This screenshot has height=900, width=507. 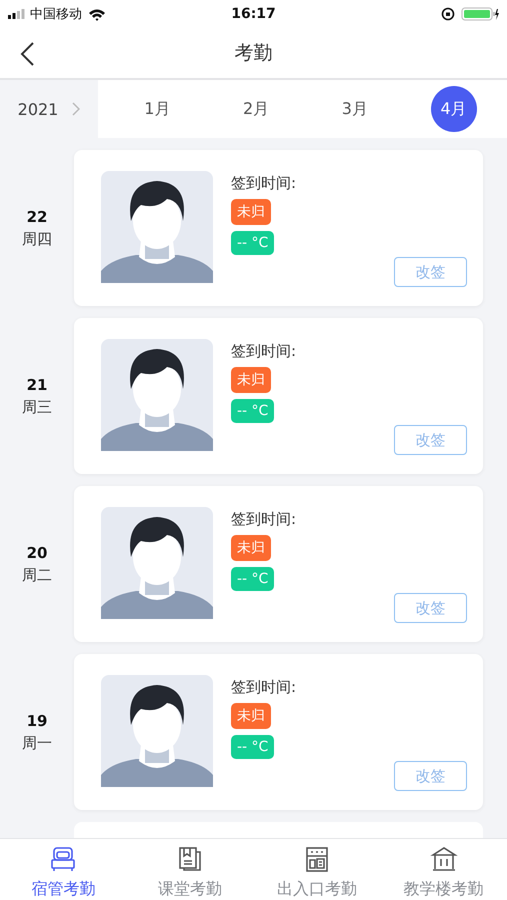 What do you see at coordinates (317, 869) in the screenshot?
I see `bottom-tab: 出入口考勤` at bounding box center [317, 869].